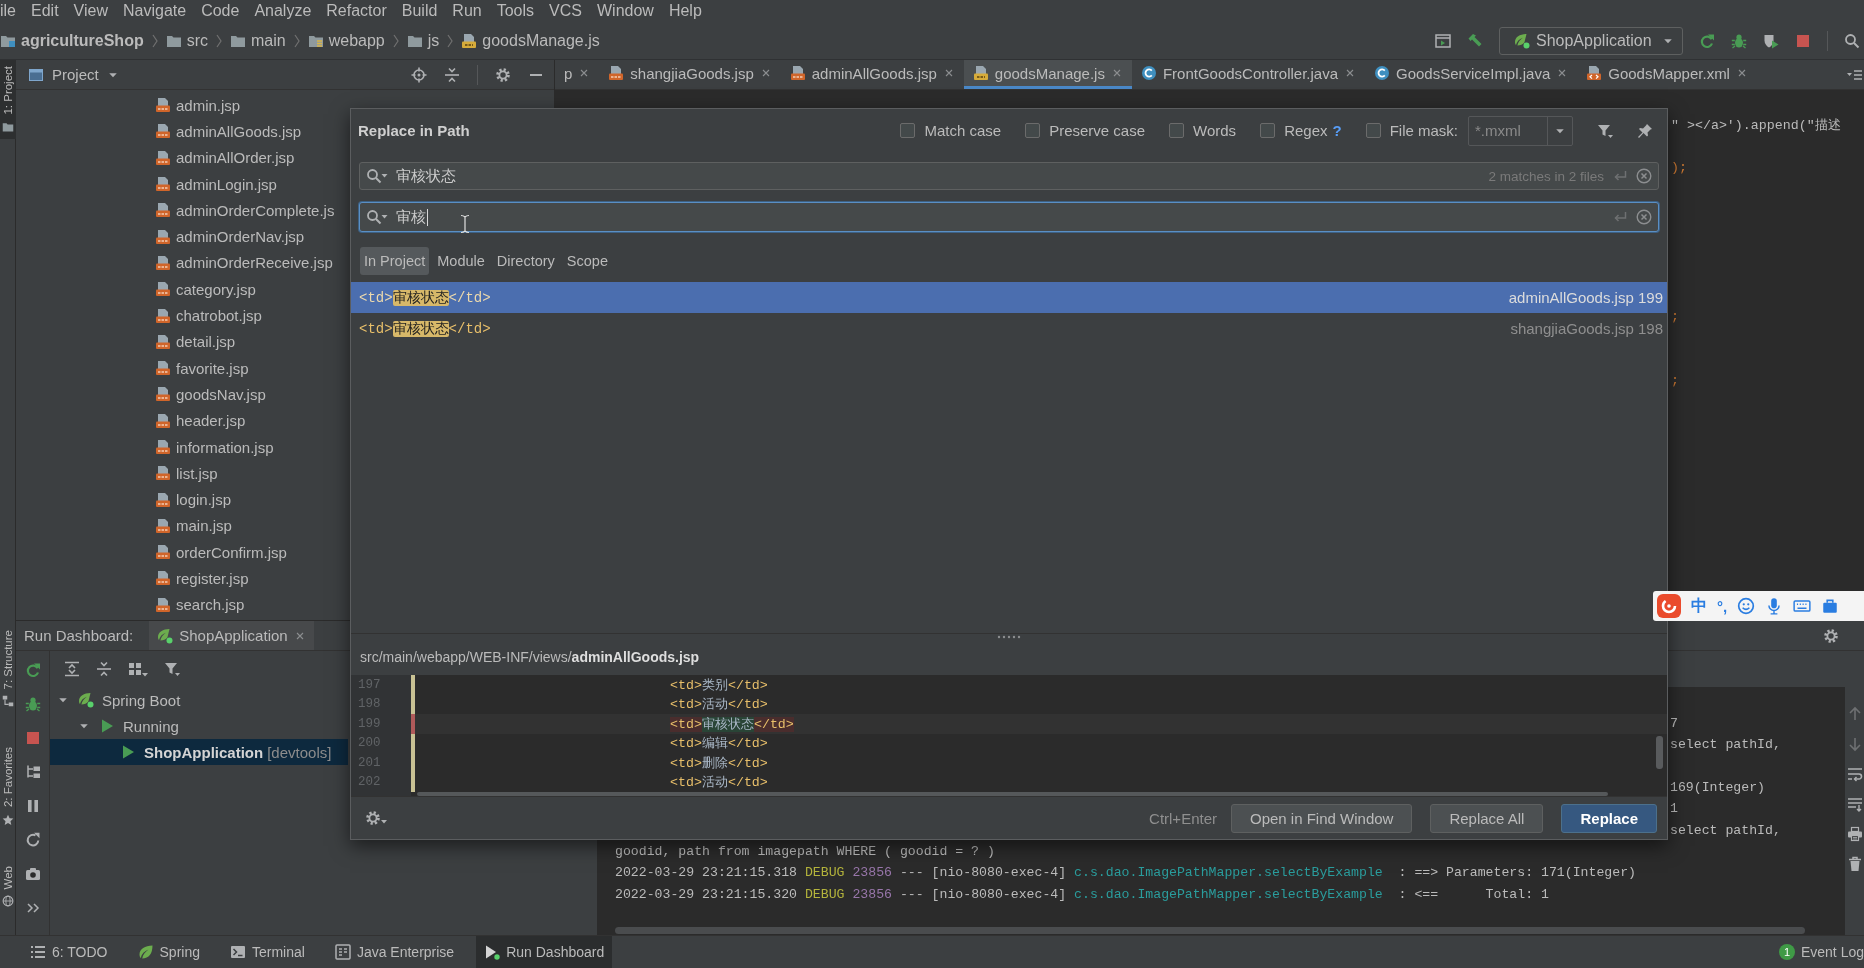 This screenshot has width=1864, height=968. What do you see at coordinates (205, 289) in the screenshot?
I see `file-item: category.jsp` at bounding box center [205, 289].